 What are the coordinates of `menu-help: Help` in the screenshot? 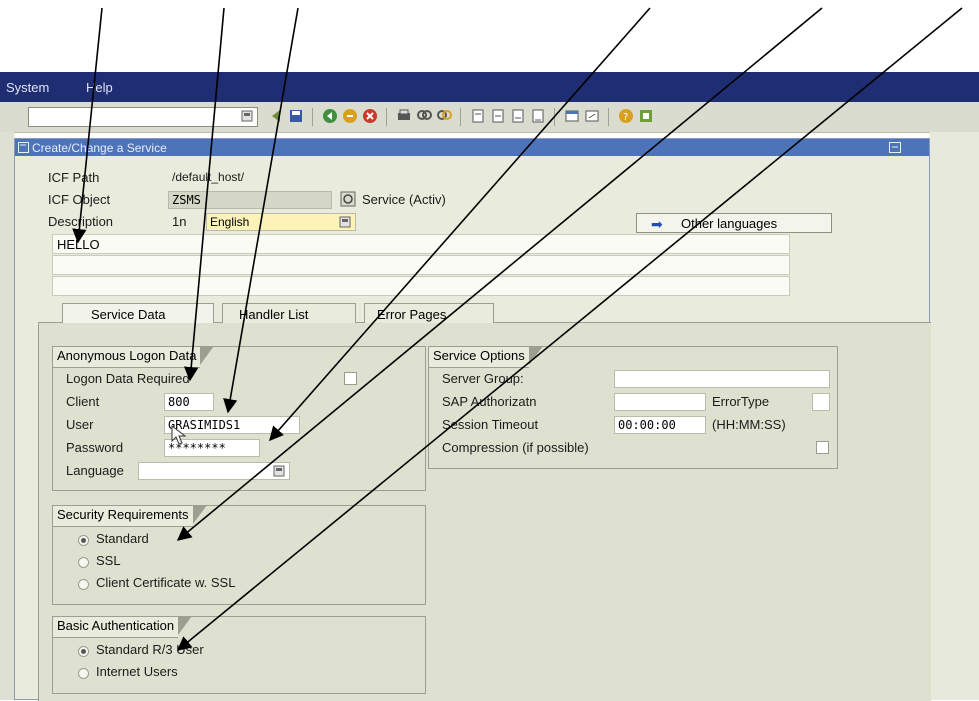 It's located at (99, 87).